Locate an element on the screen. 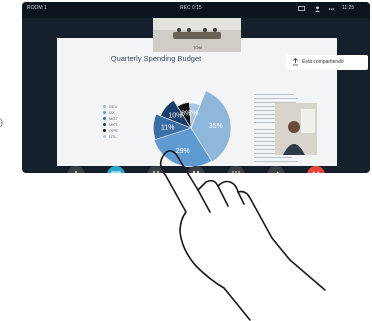  sharing-indicator: Está compartiendo is located at coordinates (327, 62).